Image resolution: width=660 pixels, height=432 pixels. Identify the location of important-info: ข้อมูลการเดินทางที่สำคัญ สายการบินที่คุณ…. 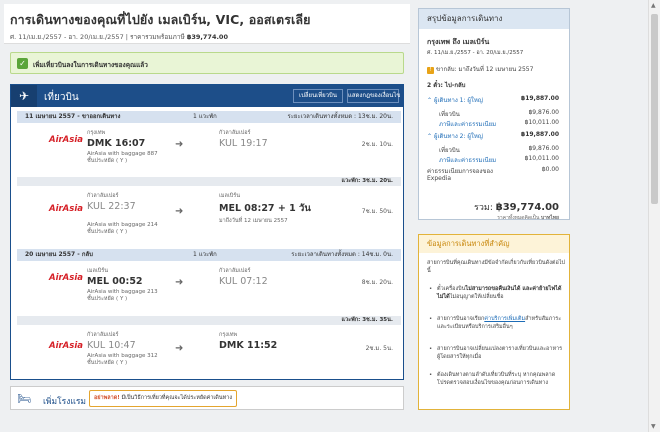
(494, 322).